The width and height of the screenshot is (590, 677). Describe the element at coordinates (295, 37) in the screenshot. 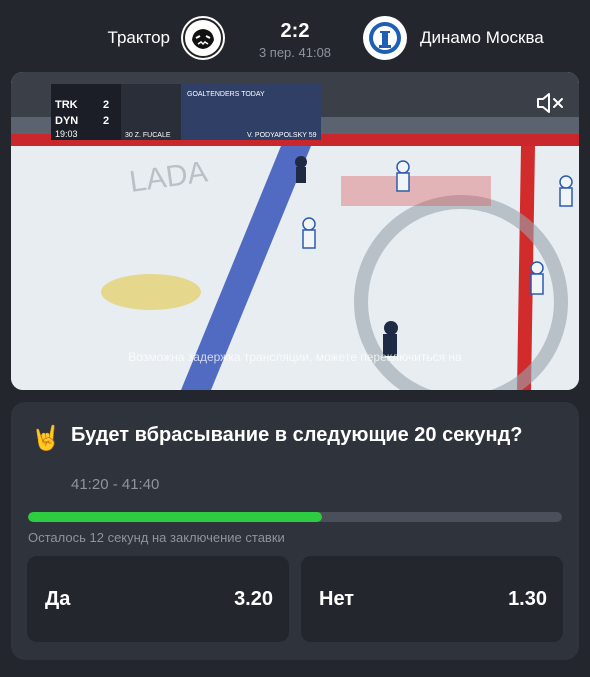

I see `match-header: Трактор 2:2 3 пер. 41:08 Динамо Москва` at that location.